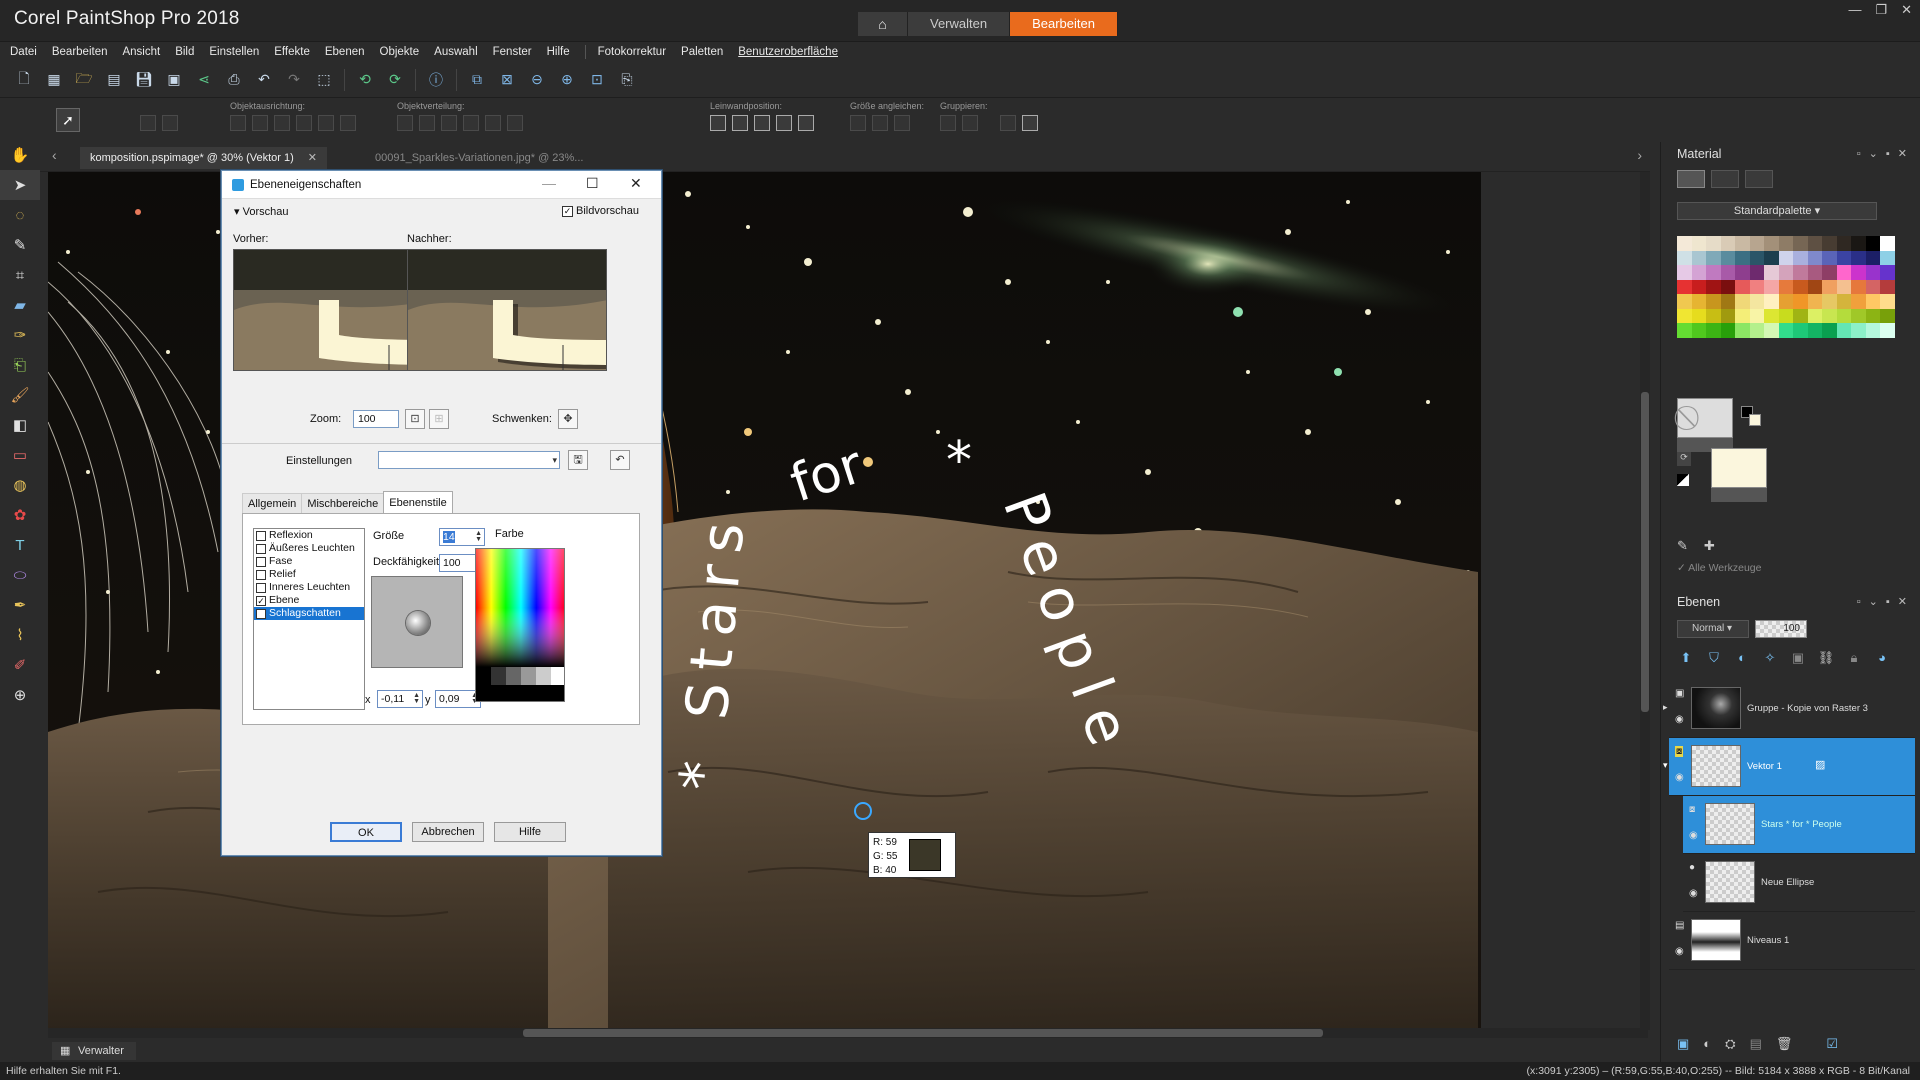 The width and height of the screenshot is (1920, 1080). I want to click on pick-tool-icon: ➤, so click(20, 185).